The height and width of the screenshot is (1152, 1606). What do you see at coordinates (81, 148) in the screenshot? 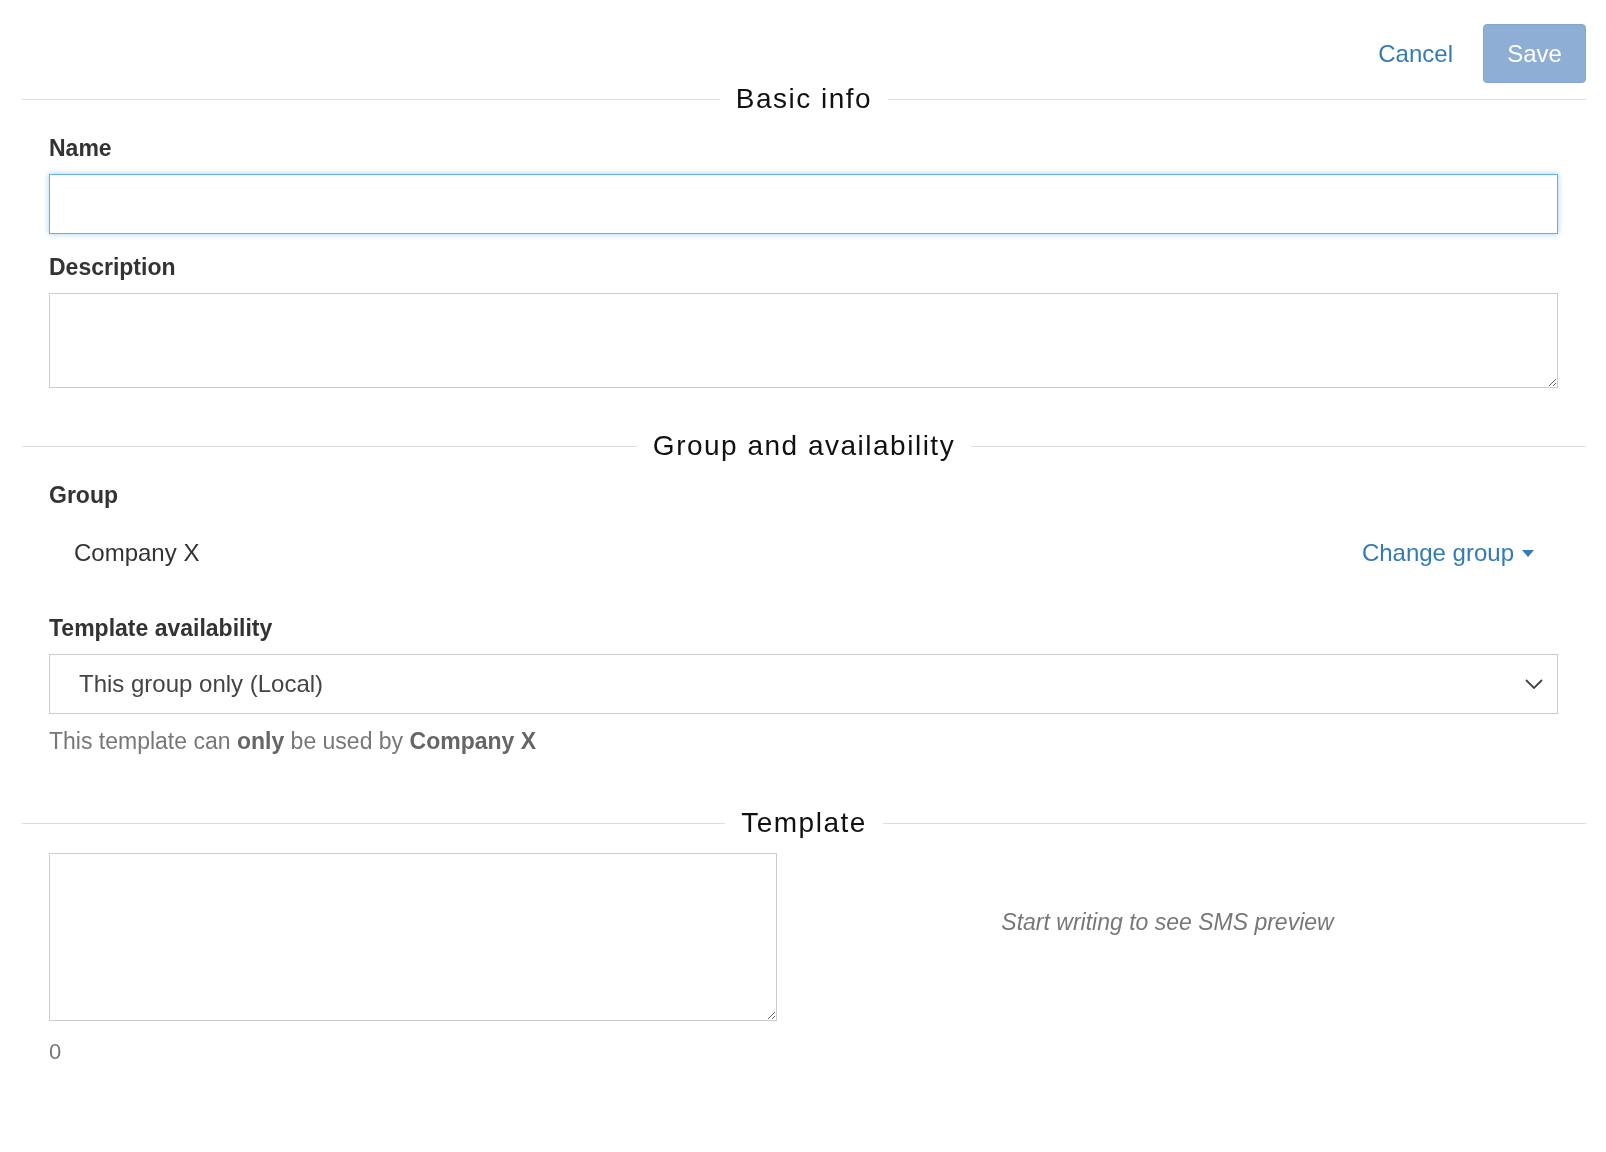
I see `field-label: Name` at bounding box center [81, 148].